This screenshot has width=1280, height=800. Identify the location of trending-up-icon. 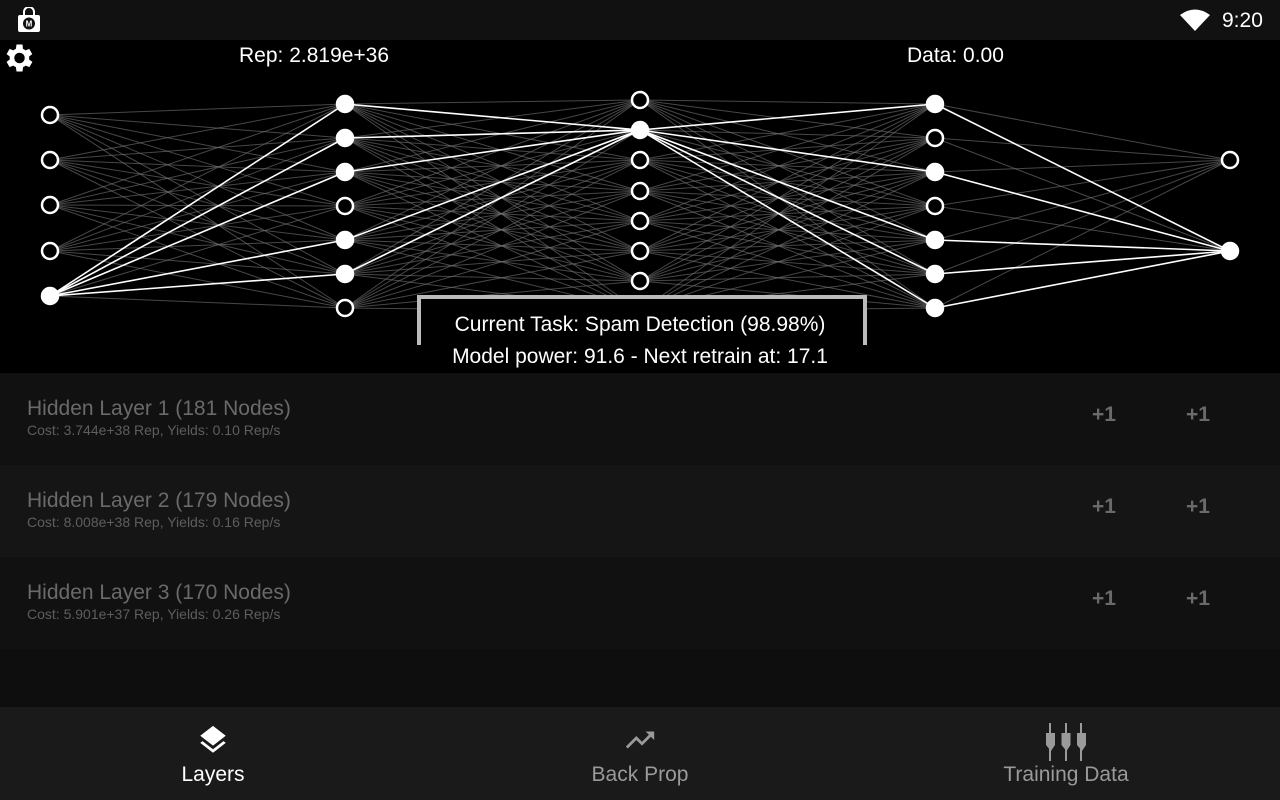
(640, 740).